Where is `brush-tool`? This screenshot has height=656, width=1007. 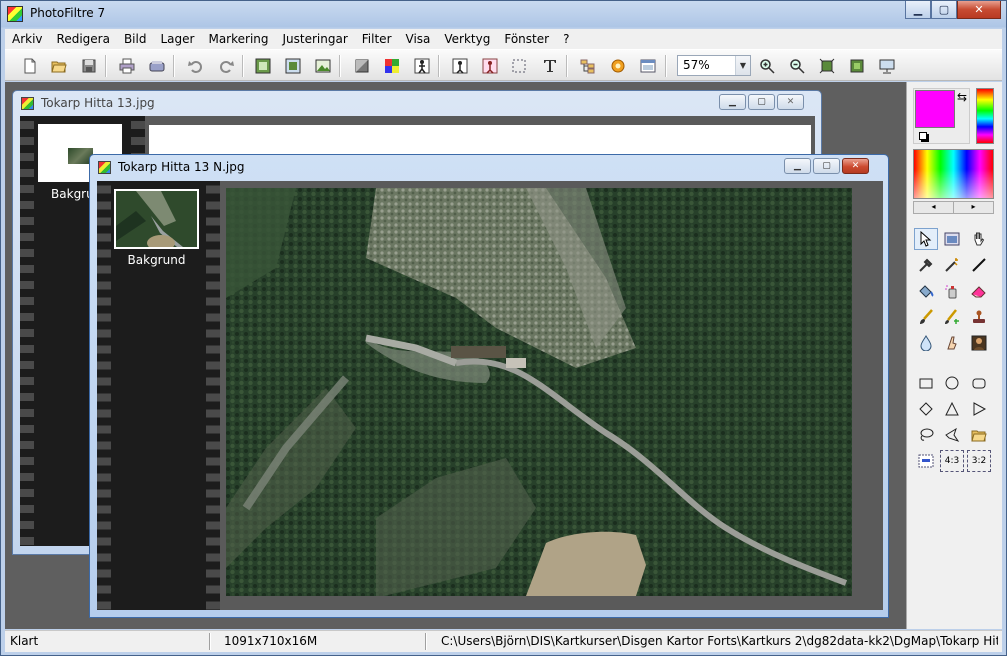
brush-tool is located at coordinates (926, 317).